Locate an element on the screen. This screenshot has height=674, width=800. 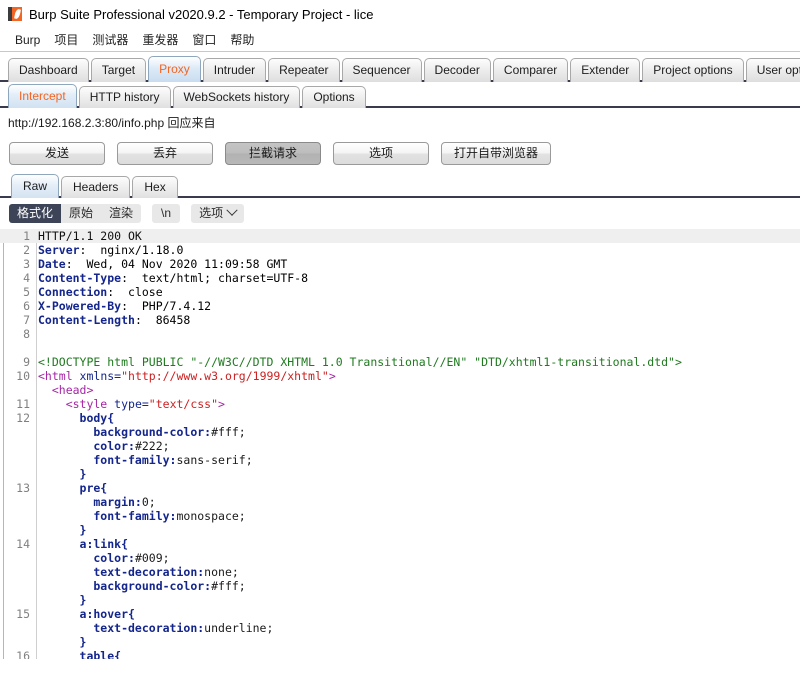
code-token: 0; is located at coordinates (148, 502).